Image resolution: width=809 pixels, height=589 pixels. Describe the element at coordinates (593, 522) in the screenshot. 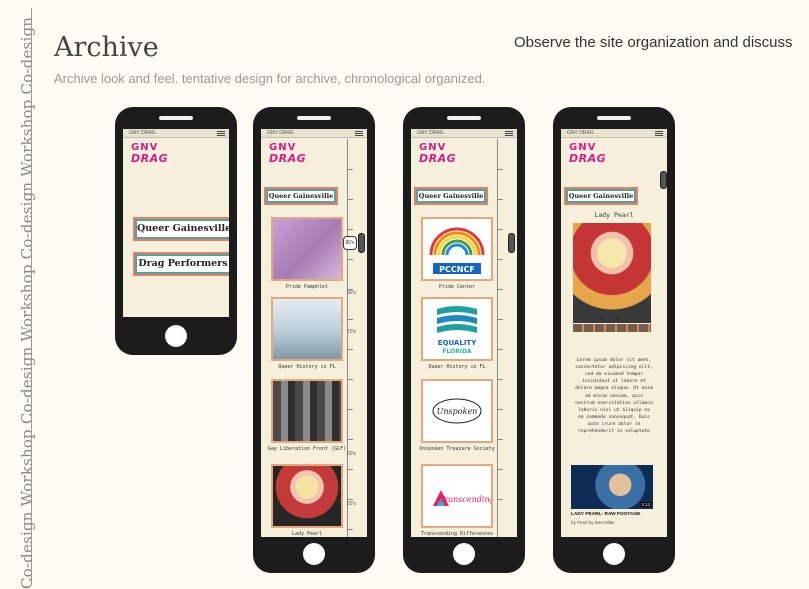

I see `video-subtitle: by Pearl by Bea Miller` at that location.